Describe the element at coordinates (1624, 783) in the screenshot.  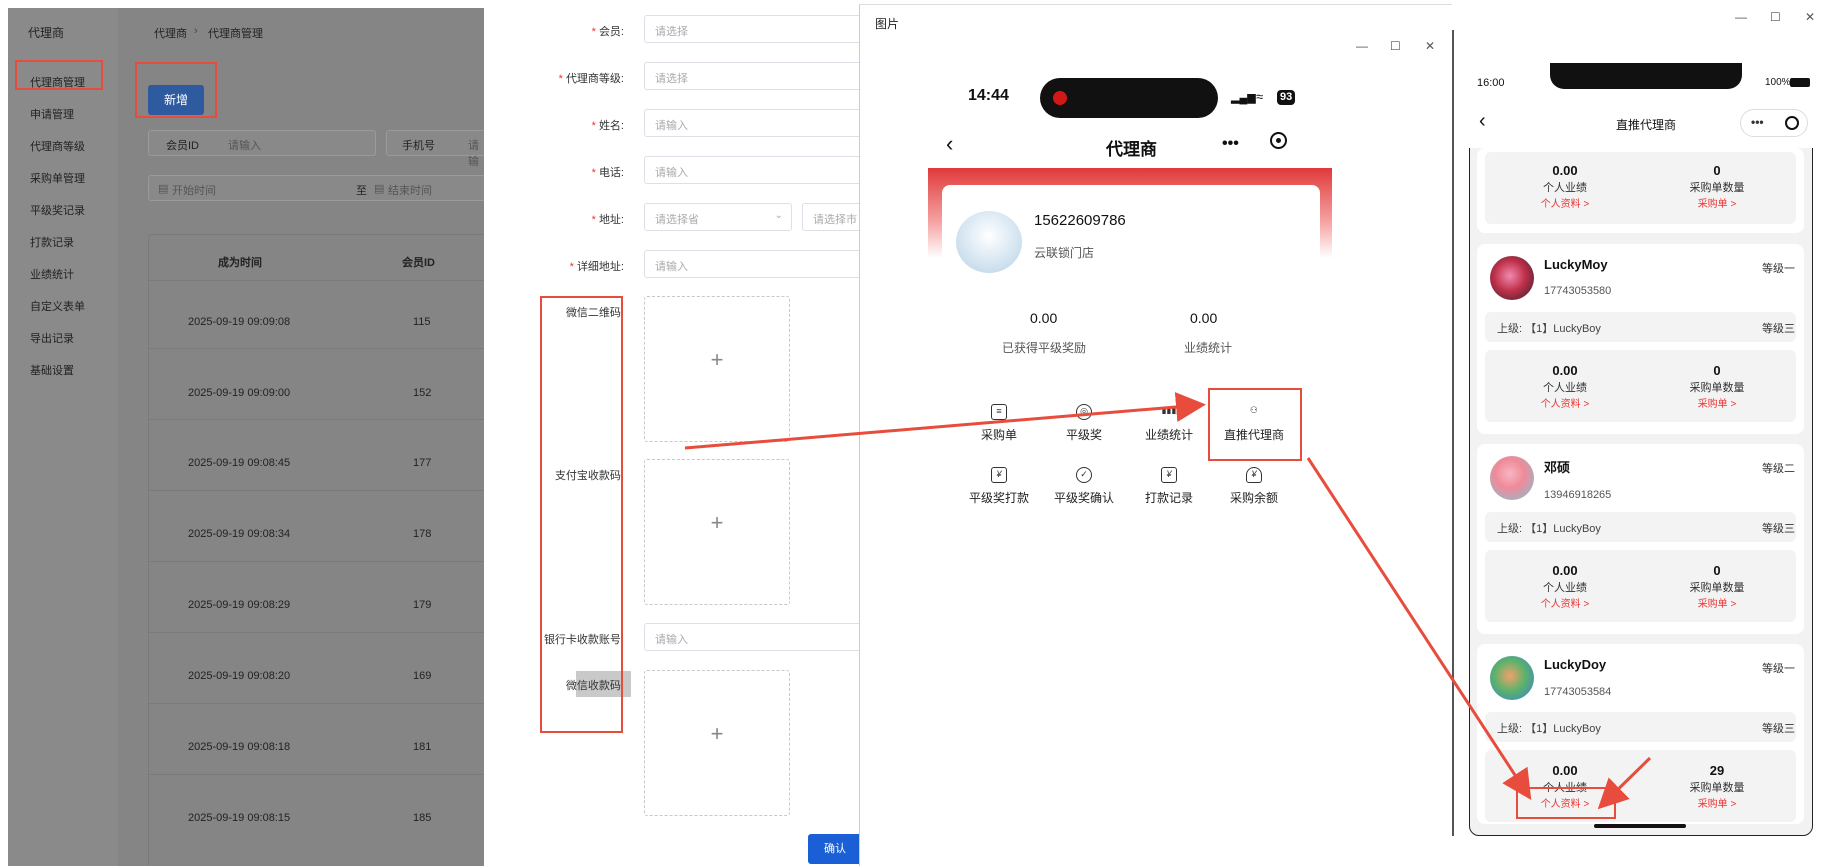
I see `arrow-to-profile-link` at that location.